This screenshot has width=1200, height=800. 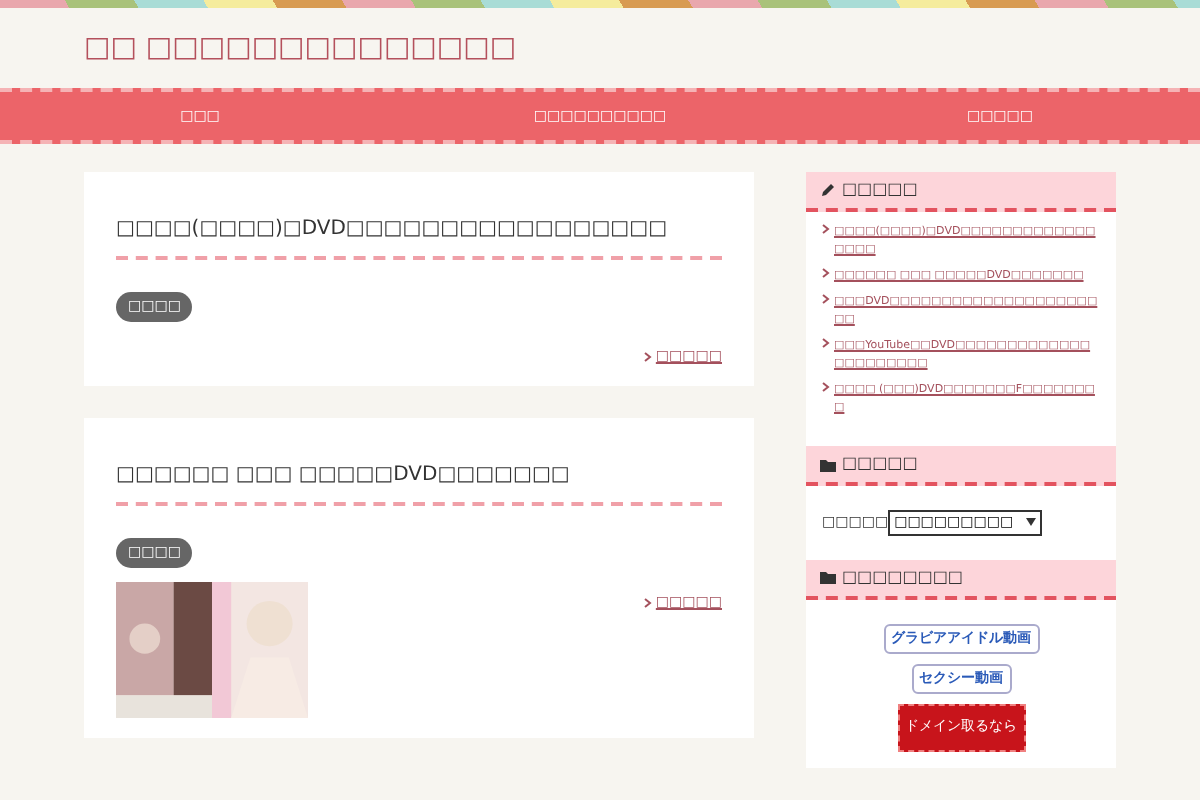 I want to click on post-title: □□□□(□□□□)□DVD□□□□□□□□□□□□□□□□□, so click(x=392, y=229).